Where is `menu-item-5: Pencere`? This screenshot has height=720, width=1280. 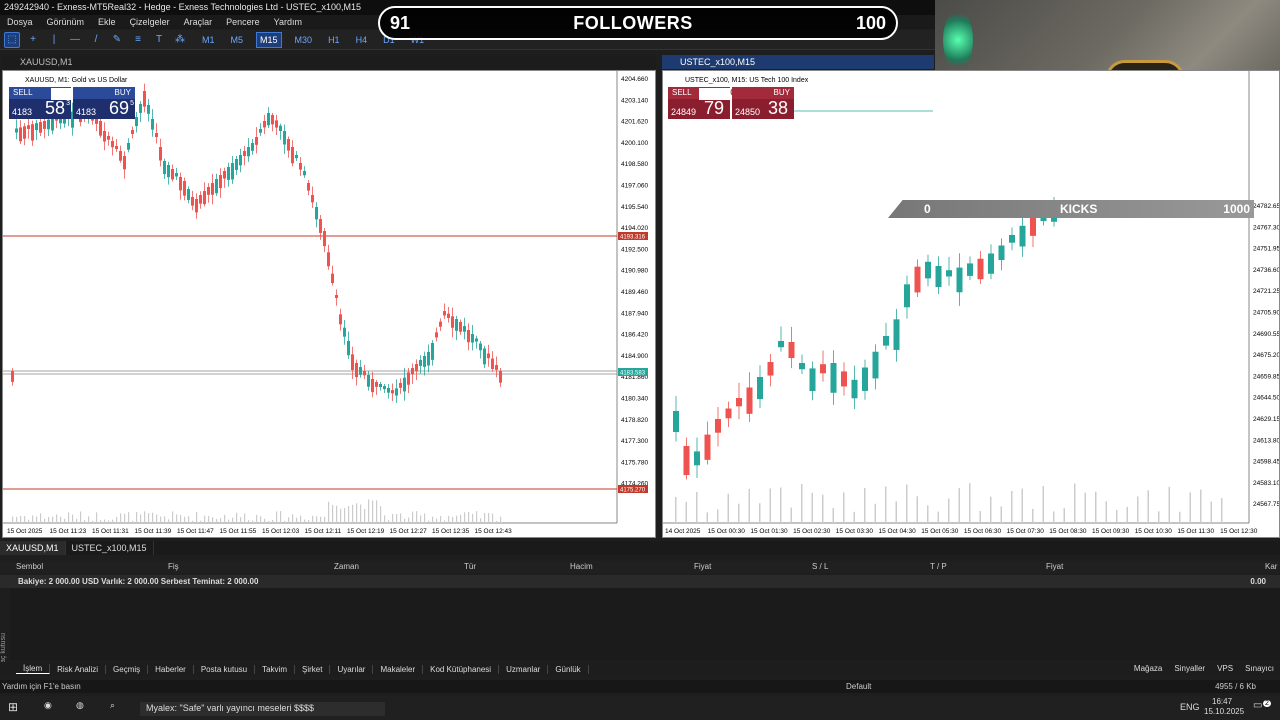
menu-item-5: Pencere is located at coordinates (243, 22).